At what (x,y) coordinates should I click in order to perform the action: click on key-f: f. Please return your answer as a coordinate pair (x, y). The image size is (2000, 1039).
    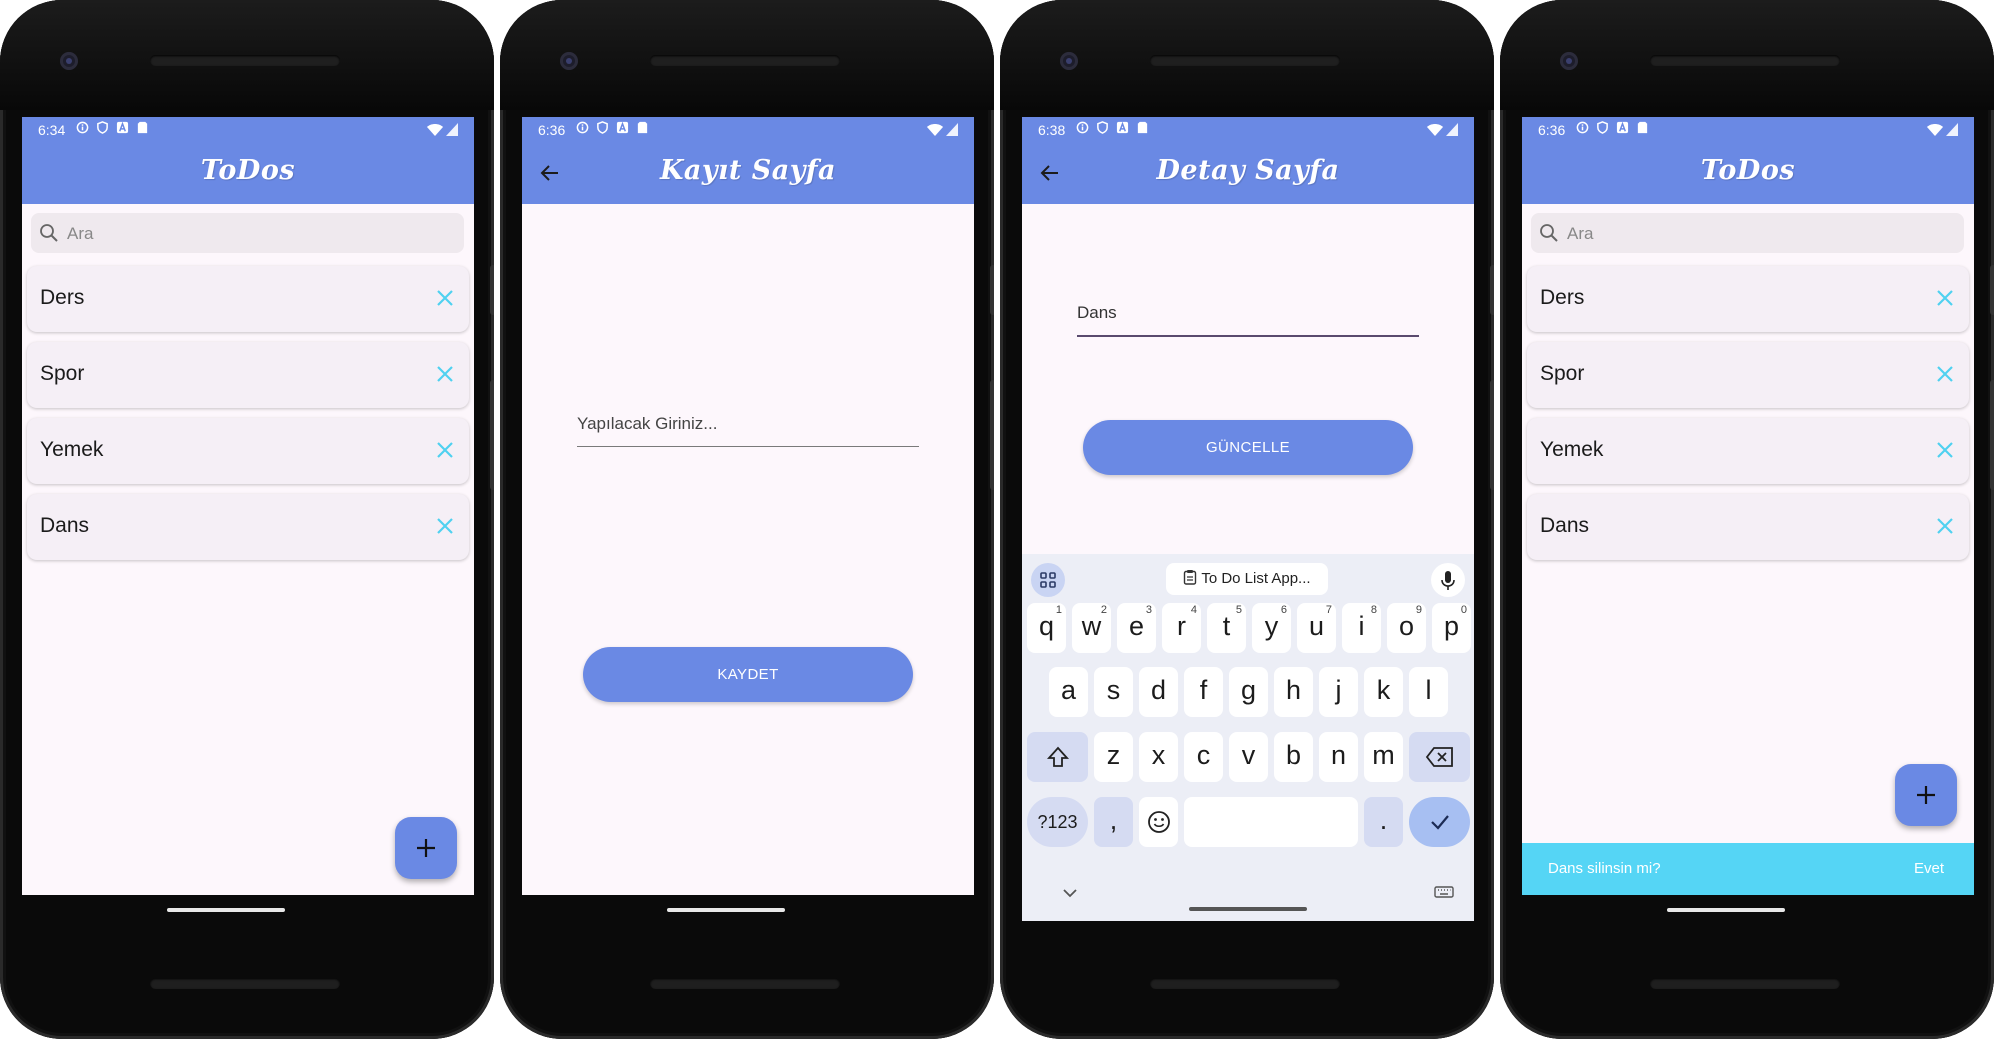
    Looking at the image, I should click on (1203, 692).